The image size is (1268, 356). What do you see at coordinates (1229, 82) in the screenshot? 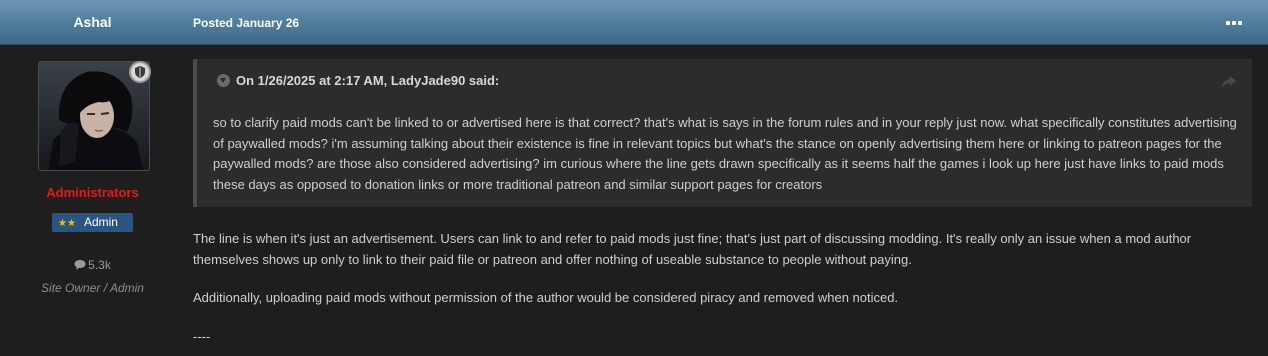
I see `share-arrow-icon` at bounding box center [1229, 82].